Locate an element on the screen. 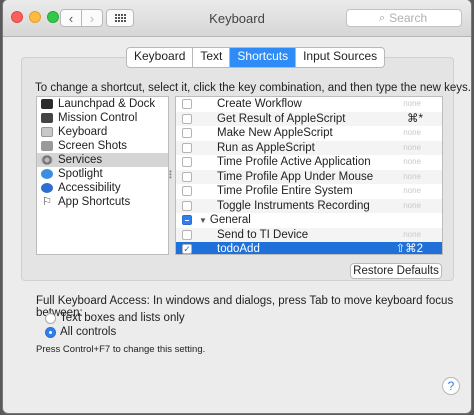 The width and height of the screenshot is (474, 415). help-button: ? is located at coordinates (451, 386).